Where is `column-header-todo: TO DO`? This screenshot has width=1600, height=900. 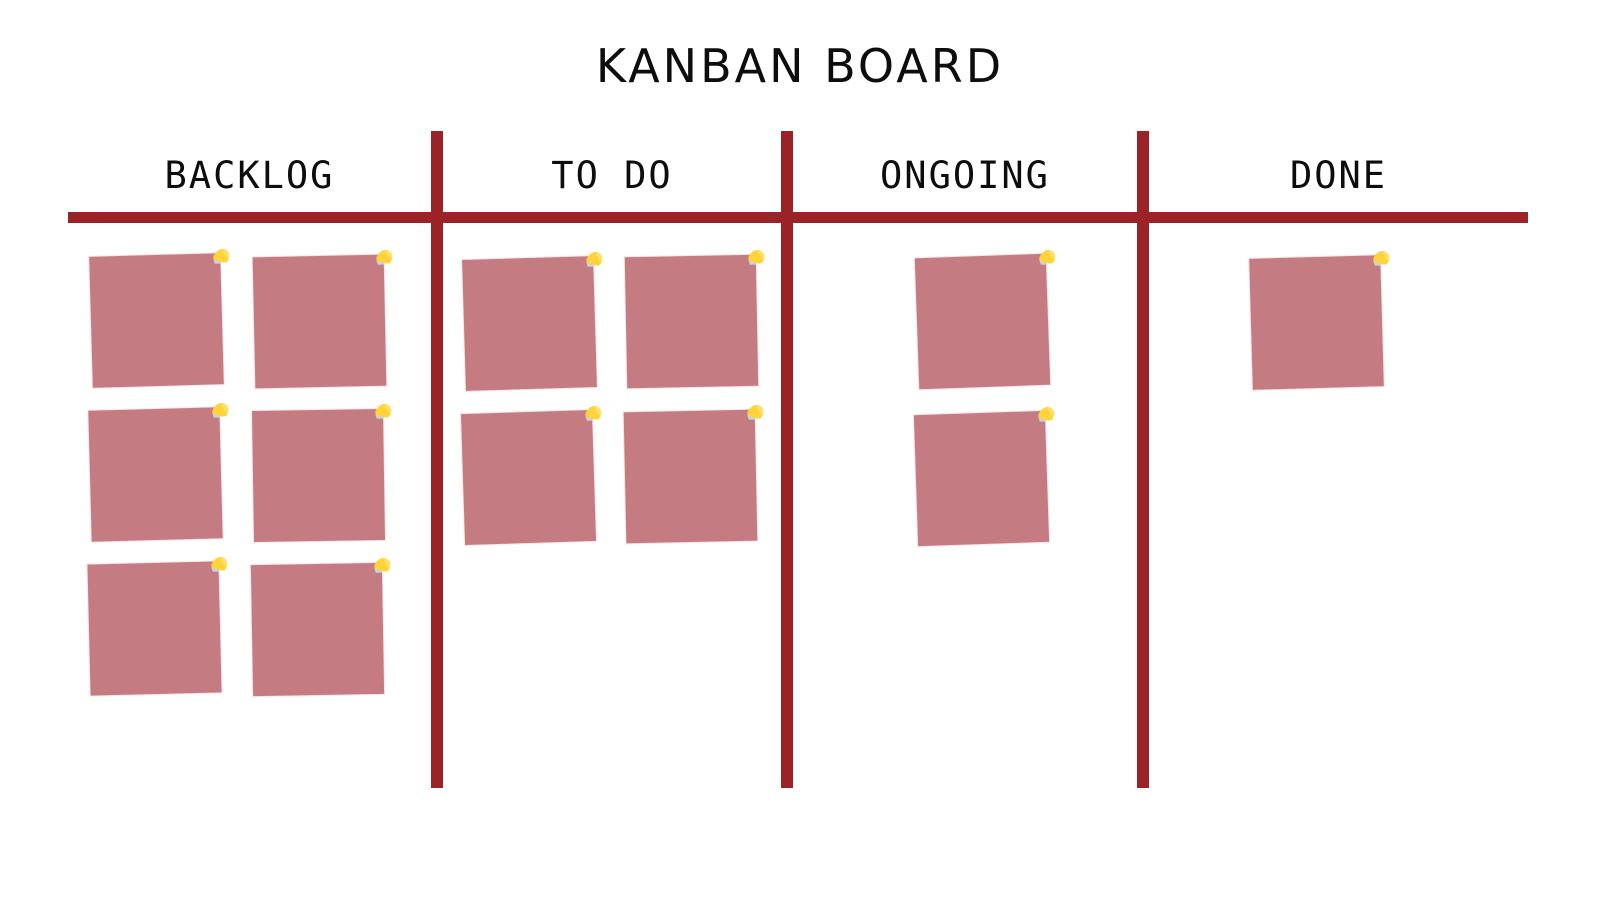 column-header-todo: TO DO is located at coordinates (612, 176).